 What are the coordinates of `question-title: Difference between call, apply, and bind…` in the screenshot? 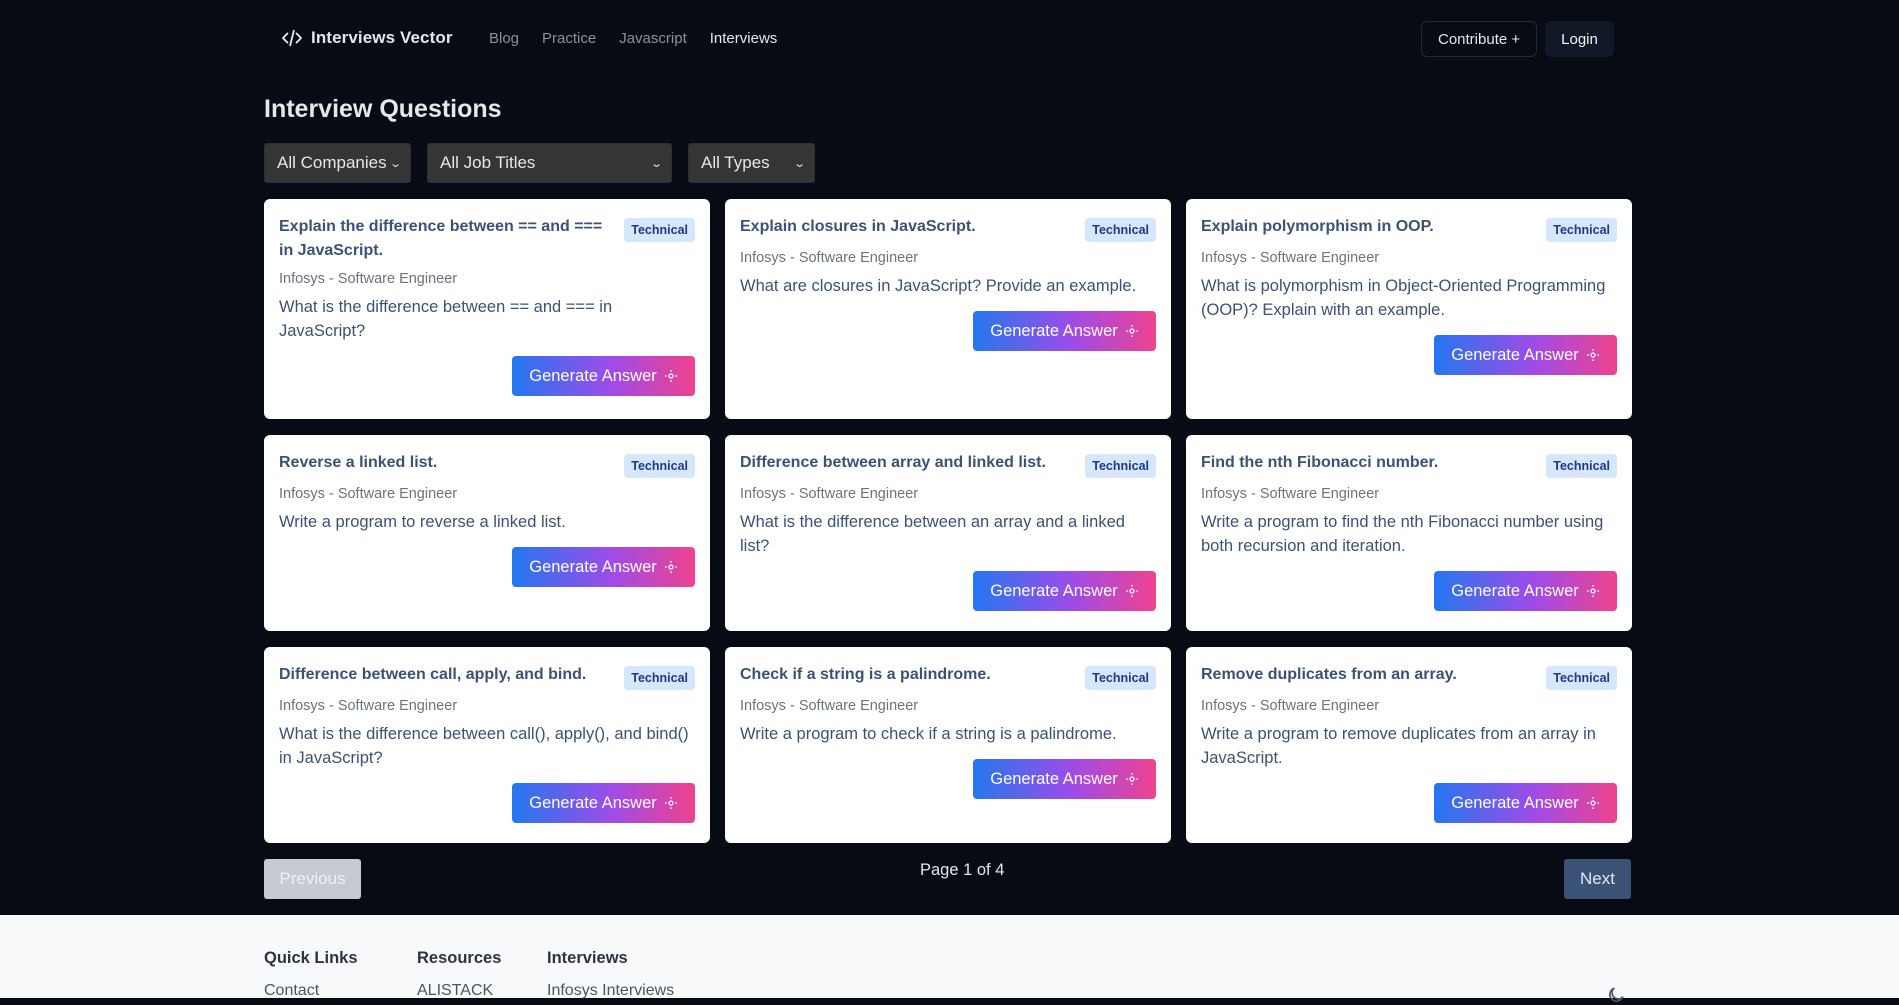 It's located at (433, 674).